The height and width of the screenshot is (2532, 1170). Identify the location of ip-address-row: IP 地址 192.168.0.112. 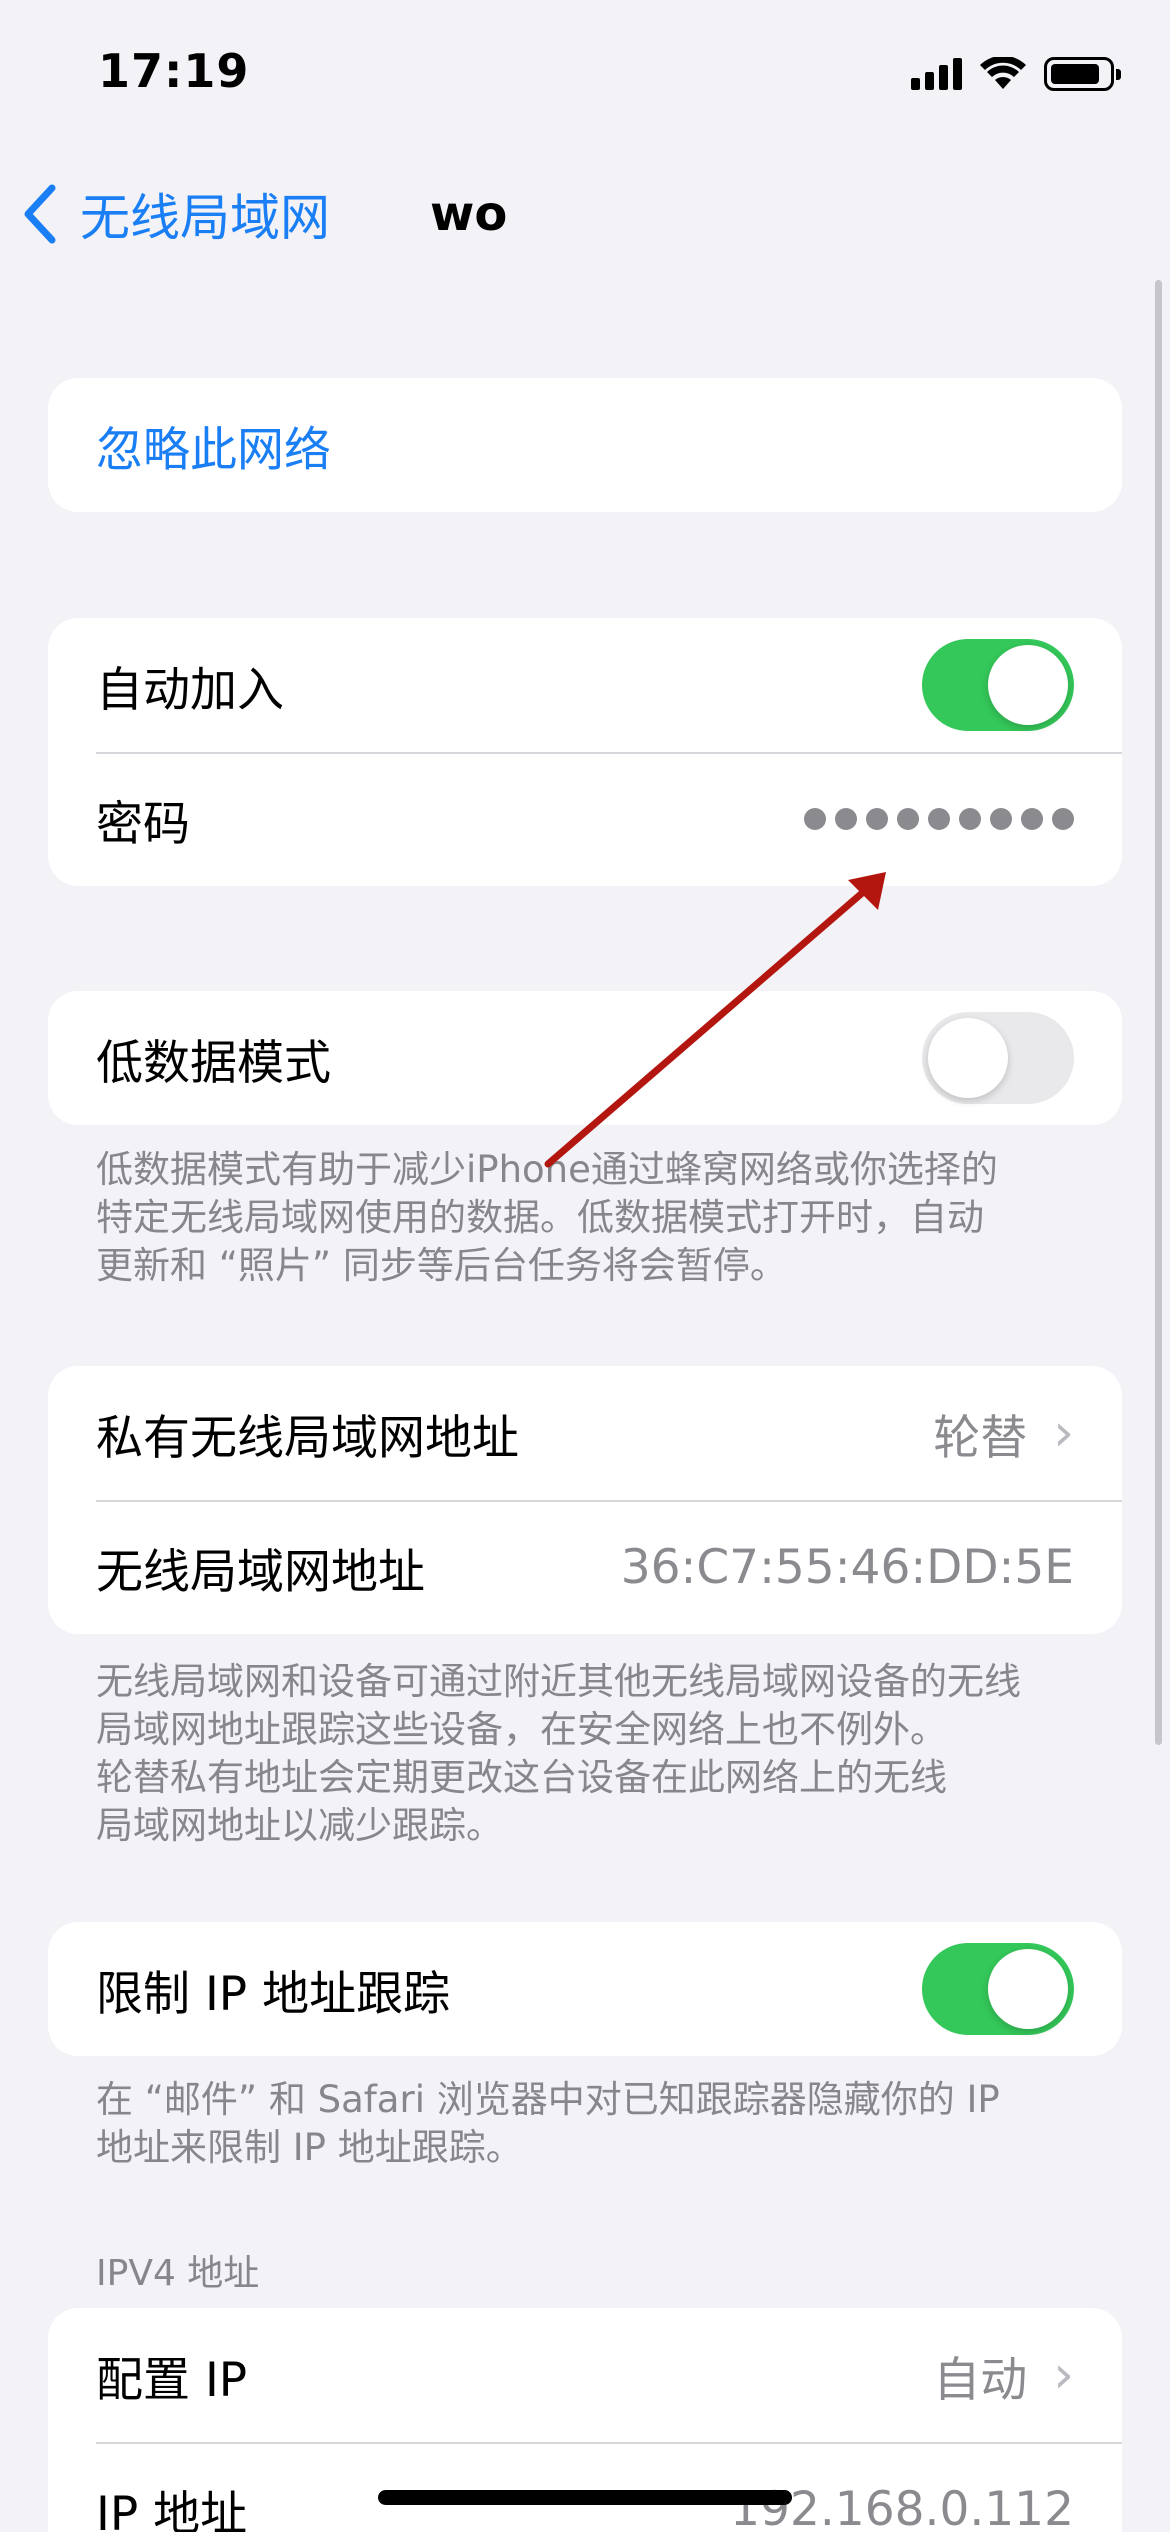
(585, 2487).